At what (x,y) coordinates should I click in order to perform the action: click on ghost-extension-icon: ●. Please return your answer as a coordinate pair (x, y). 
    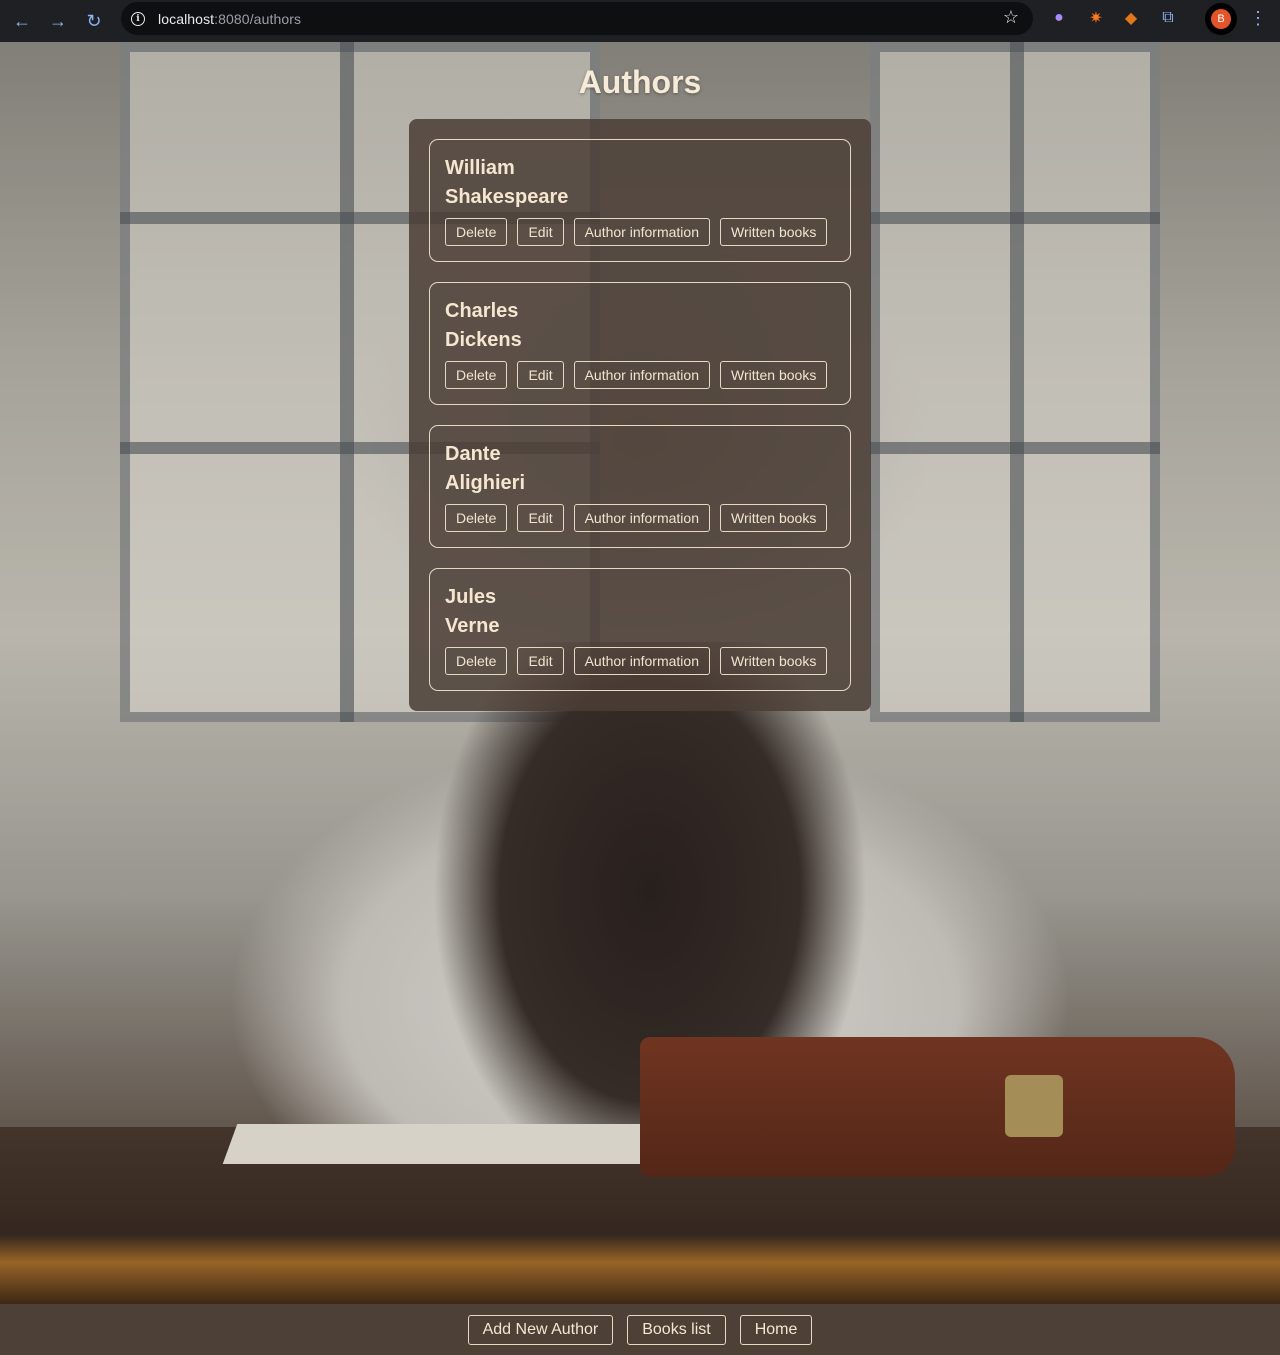
    Looking at the image, I should click on (1059, 18).